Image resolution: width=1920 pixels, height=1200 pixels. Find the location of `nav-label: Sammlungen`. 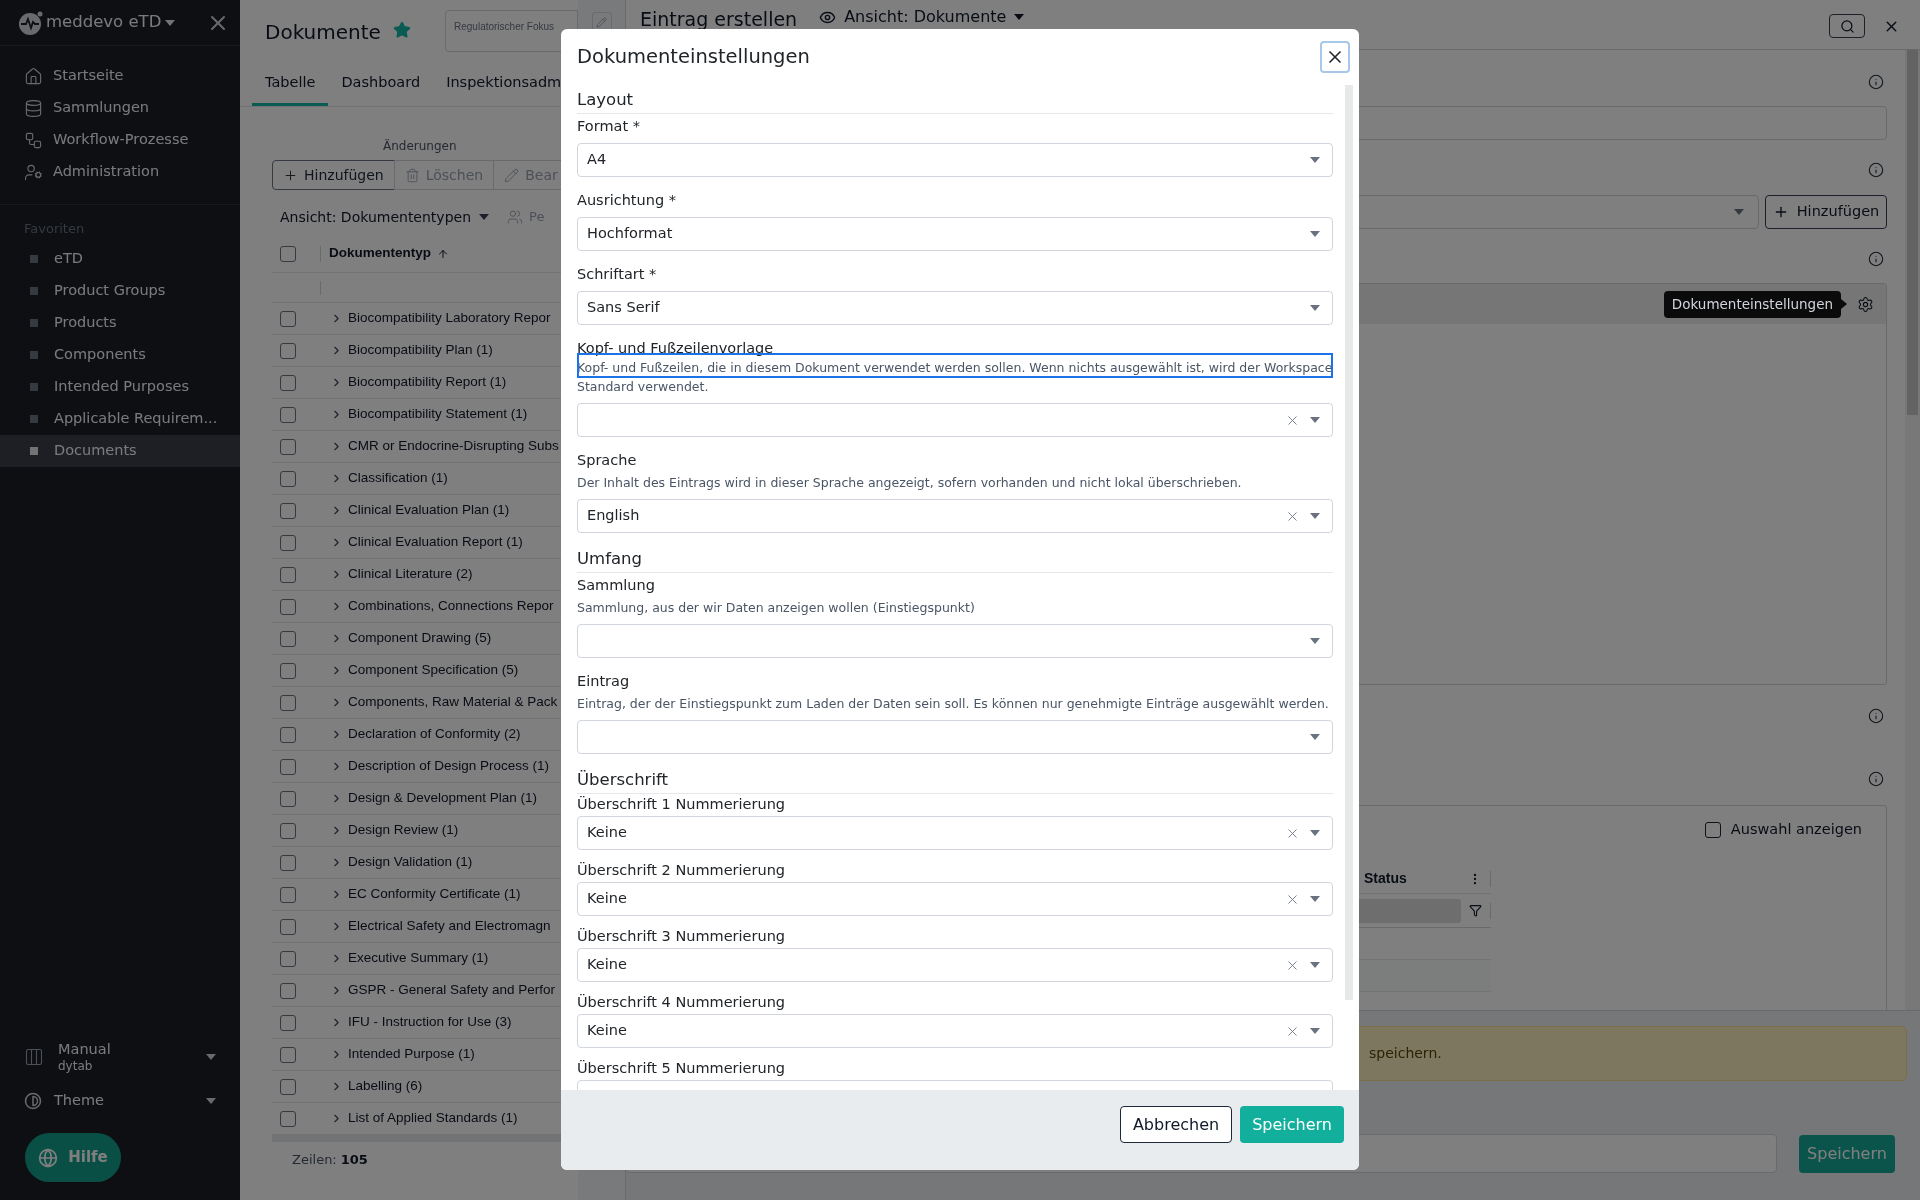

nav-label: Sammlungen is located at coordinates (101, 108).